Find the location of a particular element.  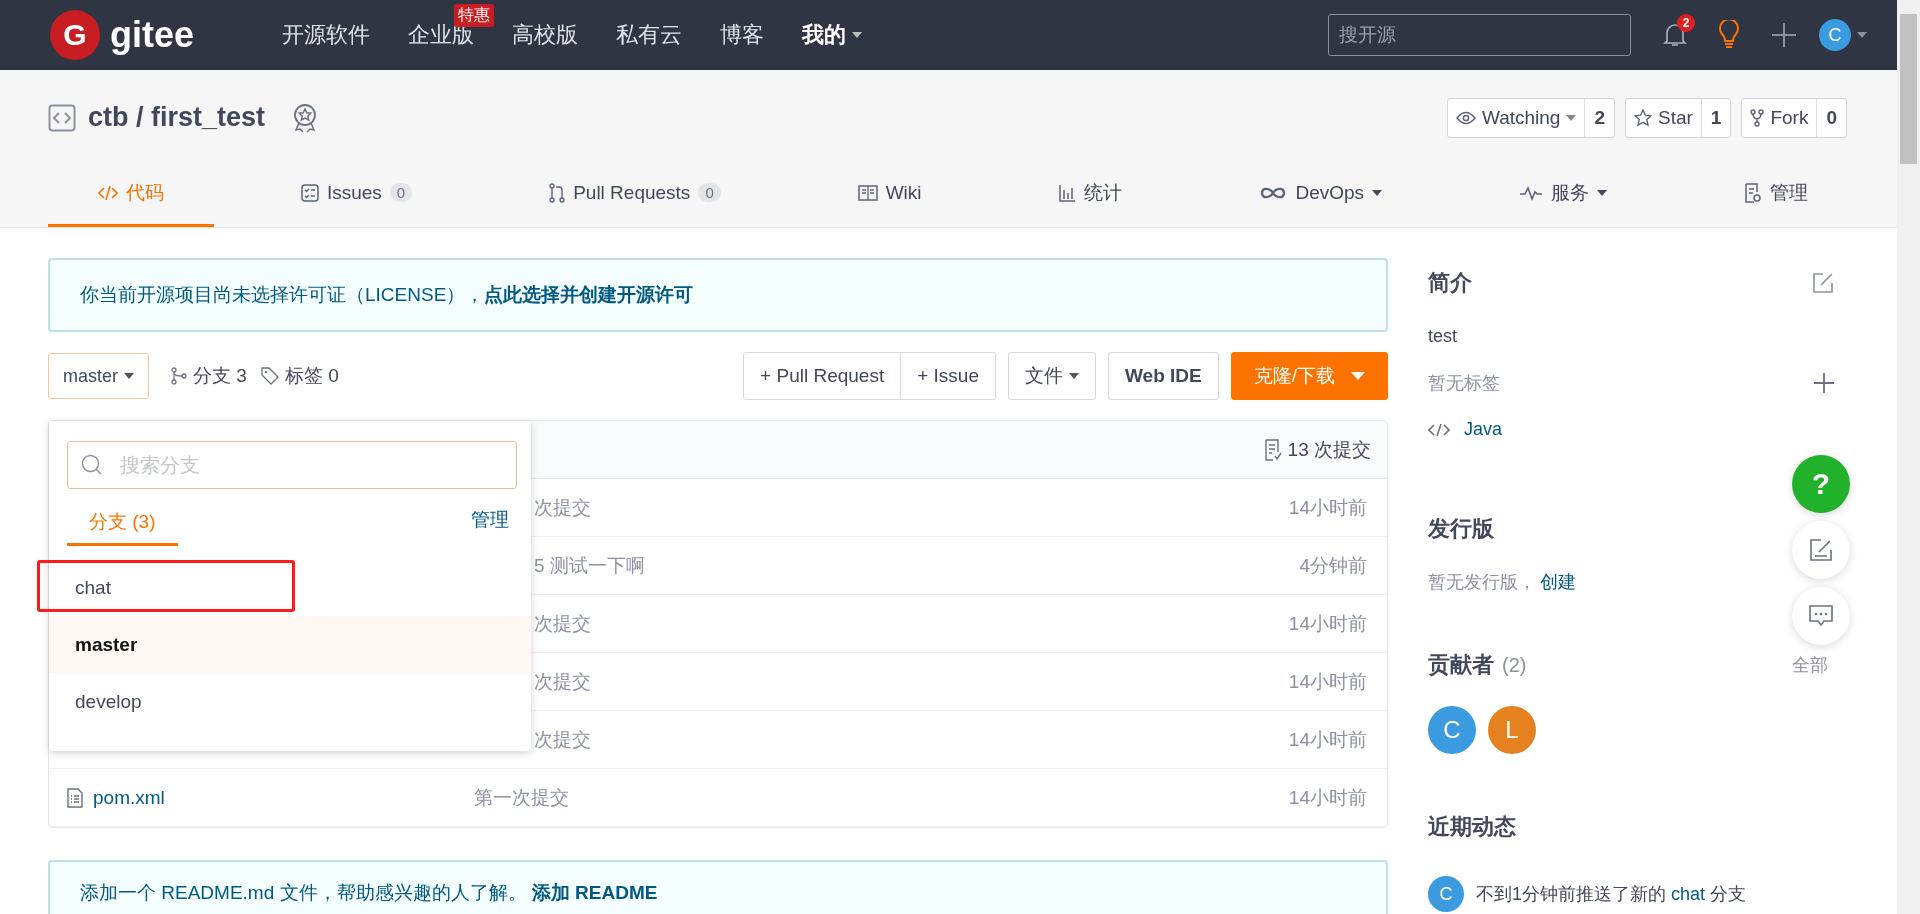

chat-icon is located at coordinates (1821, 616).